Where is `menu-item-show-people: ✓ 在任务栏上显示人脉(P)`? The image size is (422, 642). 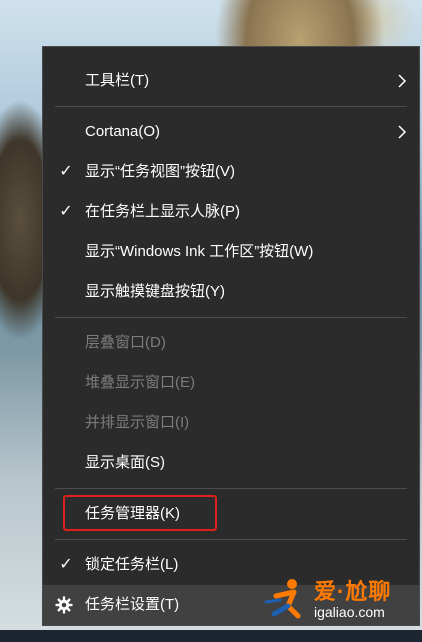
menu-item-show-people: ✓ 在任务栏上显示人脉(P) is located at coordinates (231, 212).